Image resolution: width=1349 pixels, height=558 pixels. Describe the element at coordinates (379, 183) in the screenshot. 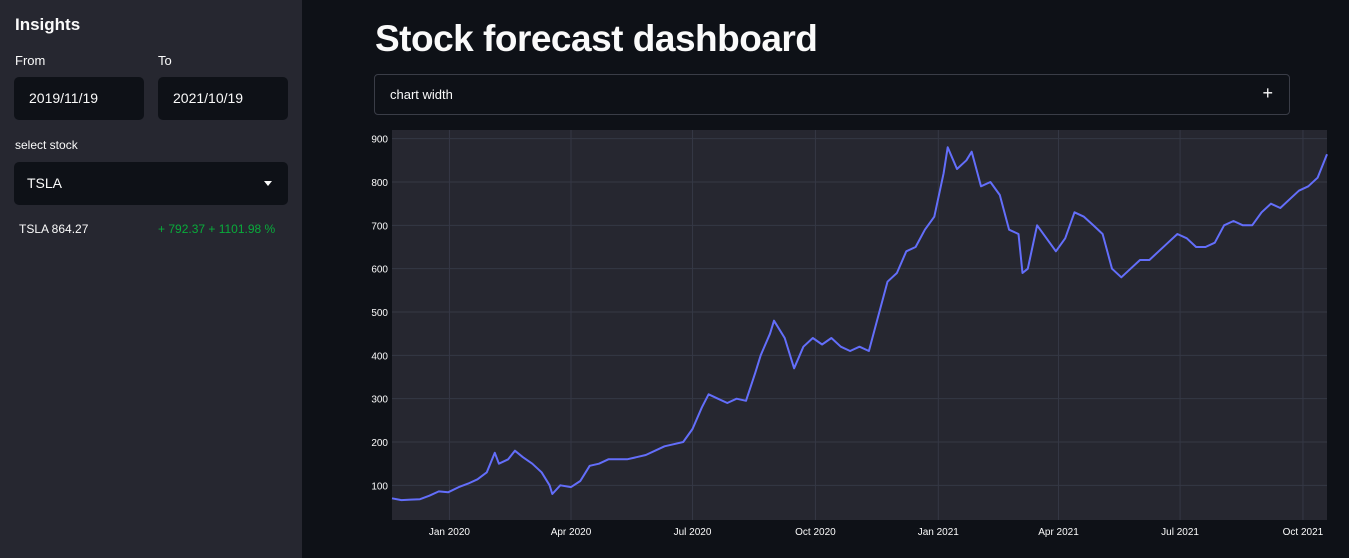

I see `y-tick-label: 800` at that location.